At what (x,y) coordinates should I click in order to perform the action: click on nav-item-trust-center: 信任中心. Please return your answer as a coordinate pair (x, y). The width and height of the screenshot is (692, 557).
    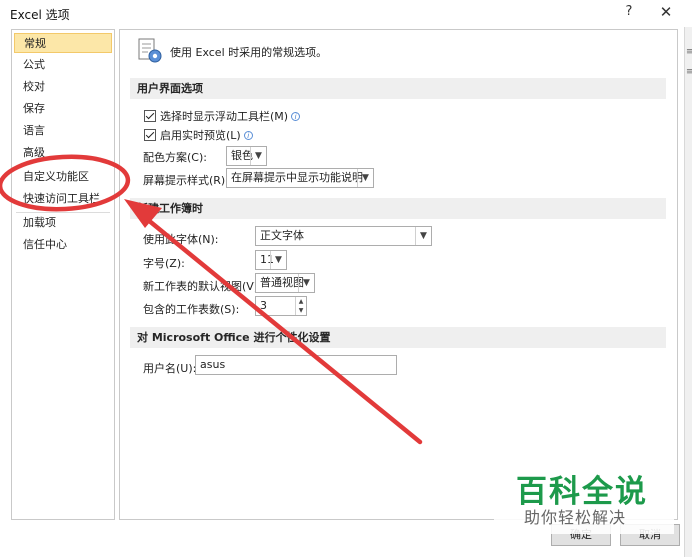
    Looking at the image, I should click on (63, 245).